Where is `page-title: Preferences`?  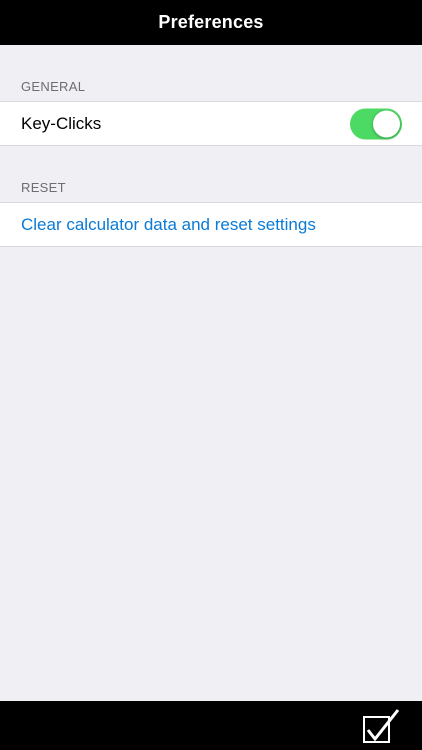 page-title: Preferences is located at coordinates (211, 22).